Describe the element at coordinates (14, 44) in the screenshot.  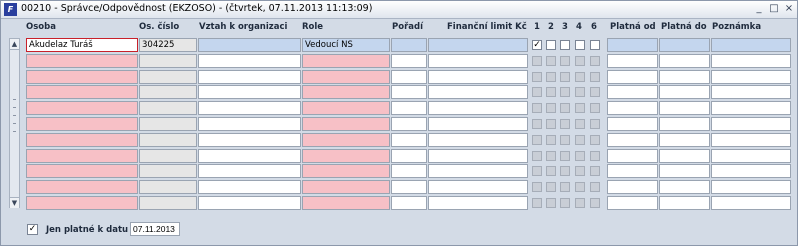
I see `scroll-up-button: ▲` at that location.